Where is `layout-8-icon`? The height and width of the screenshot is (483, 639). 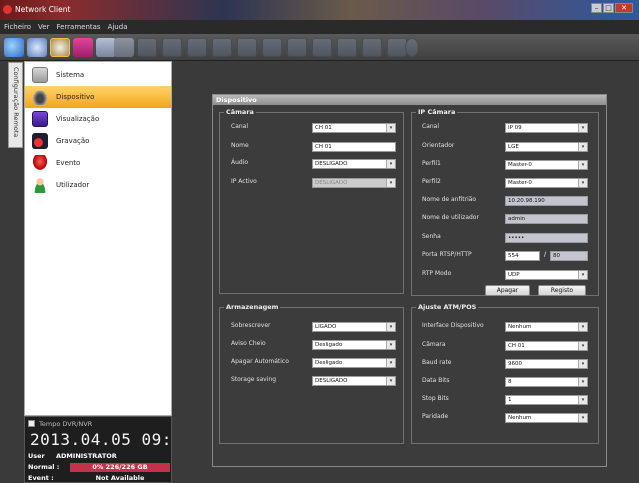 layout-8-icon is located at coordinates (222, 47).